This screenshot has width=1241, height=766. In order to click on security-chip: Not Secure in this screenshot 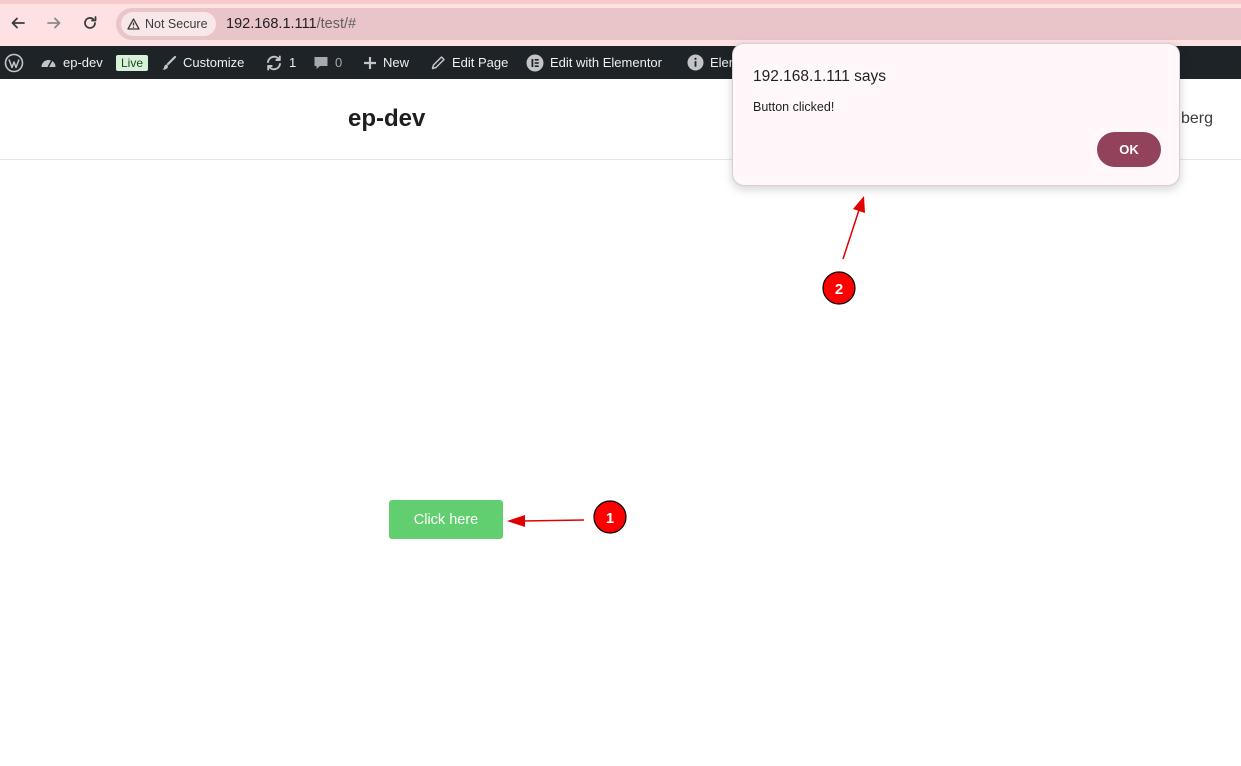, I will do `click(168, 24)`.